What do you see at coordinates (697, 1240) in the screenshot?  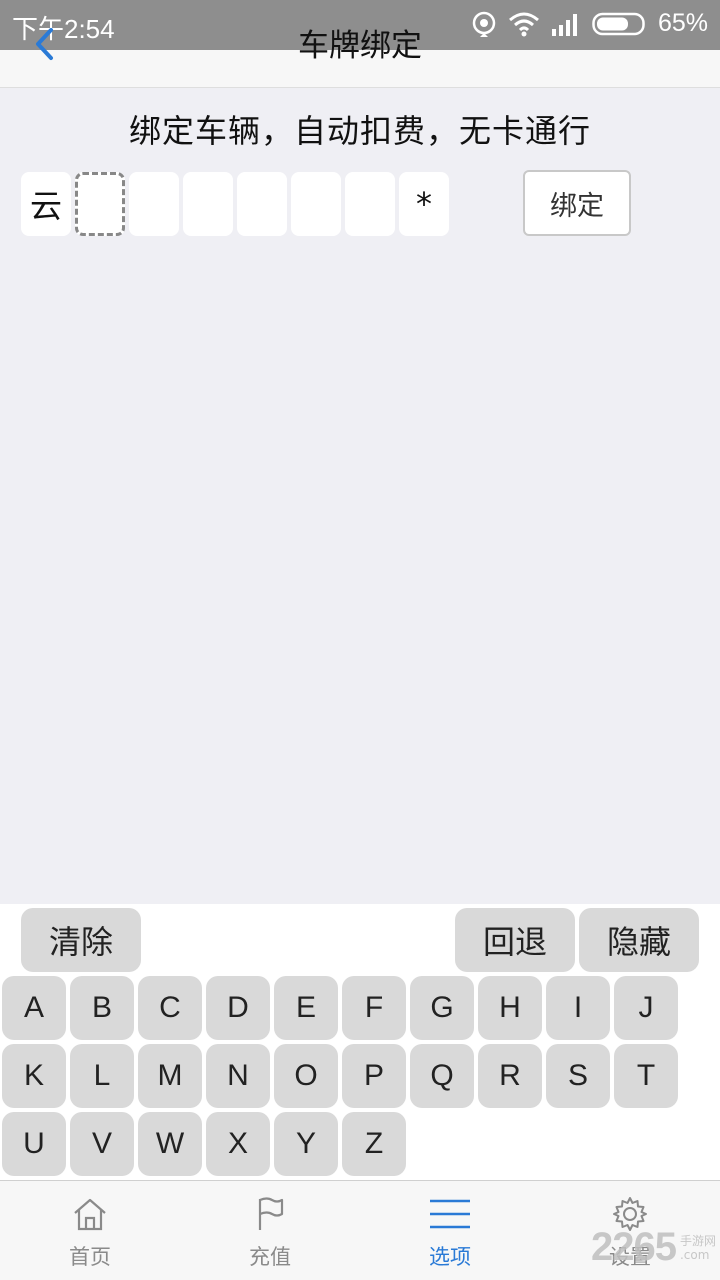 I see `watermark-cn: 手游网` at bounding box center [697, 1240].